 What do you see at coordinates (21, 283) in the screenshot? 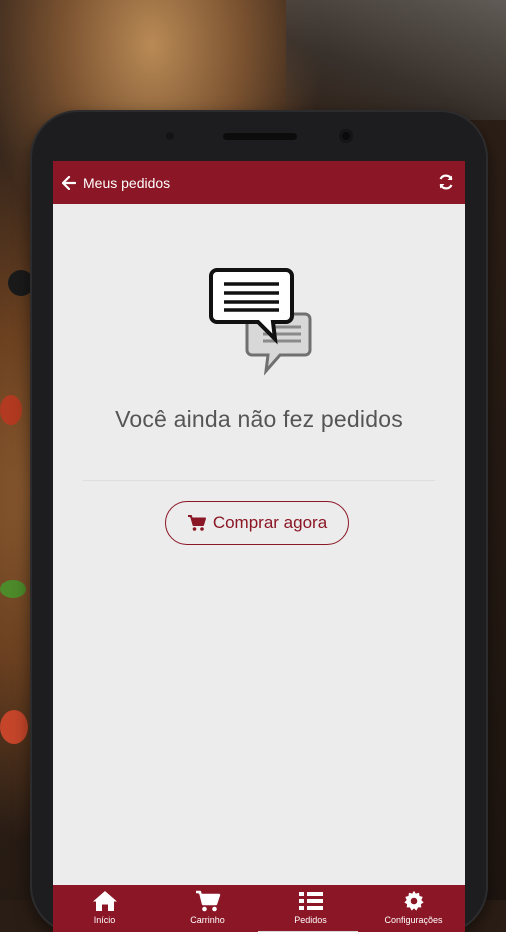
I see `background-olive` at bounding box center [21, 283].